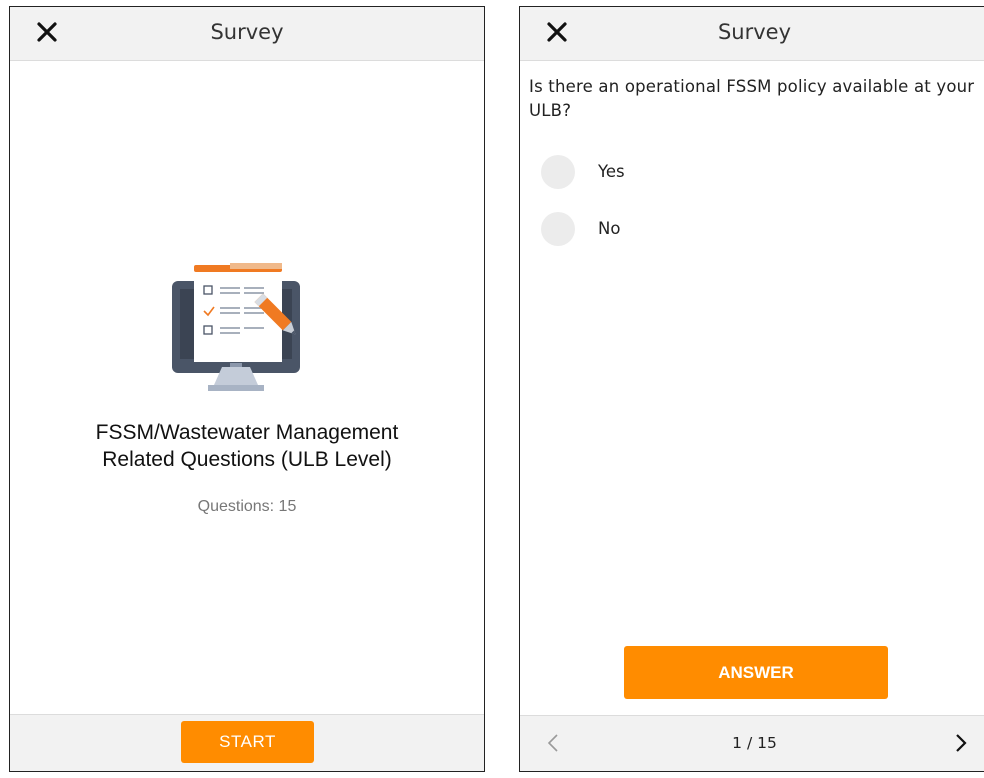 This screenshot has width=984, height=778. I want to click on survey-title-line1: FSSM/Wastewater Management, so click(247, 432).